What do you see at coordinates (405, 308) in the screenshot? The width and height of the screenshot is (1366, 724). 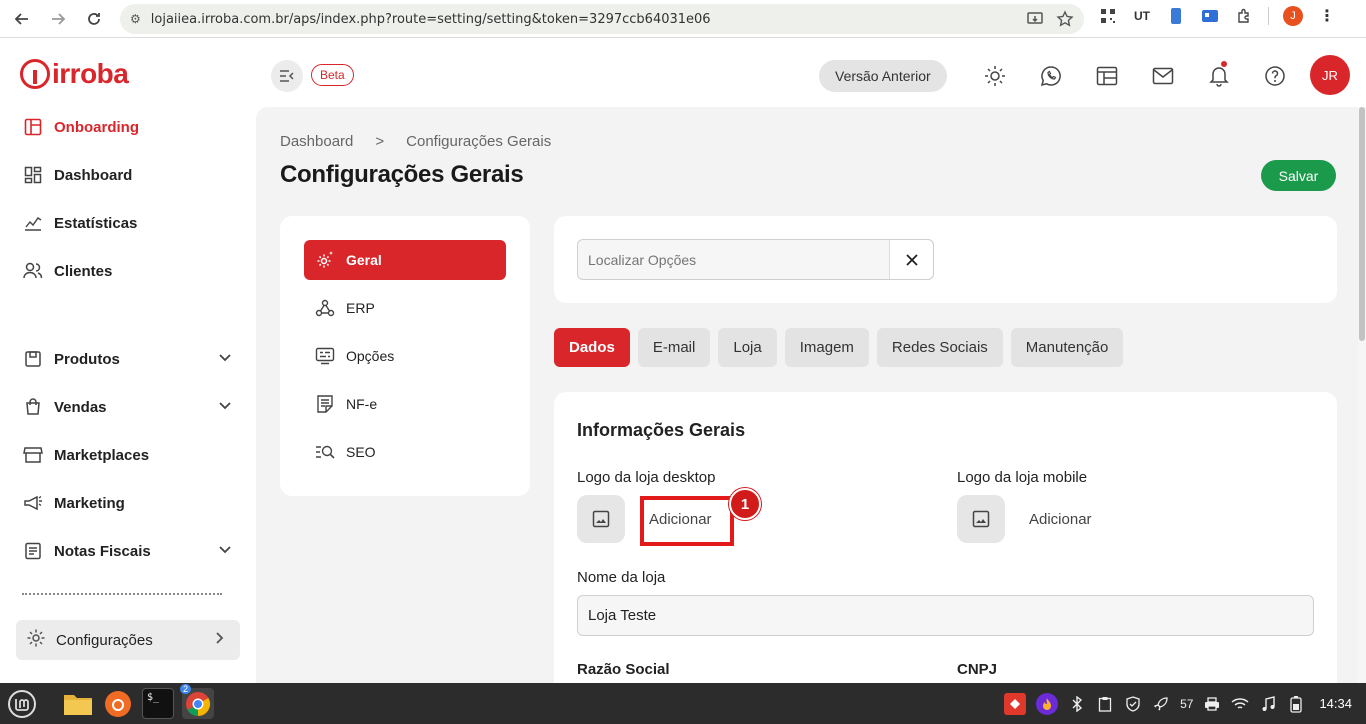 I see `settings-nav-erp: ERP` at bounding box center [405, 308].